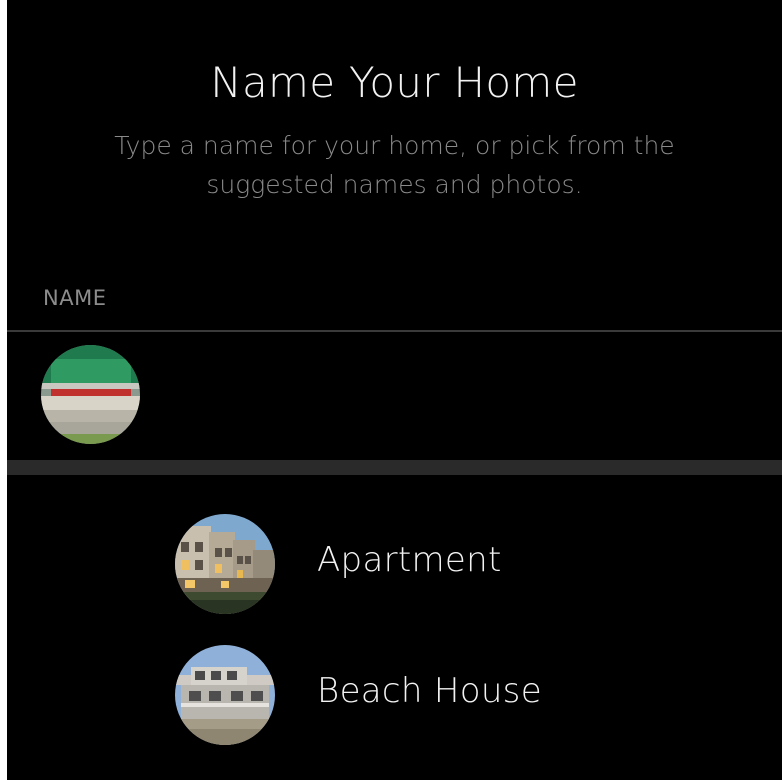 The width and height of the screenshot is (782, 780). What do you see at coordinates (394, 467) in the screenshot?
I see `section-separator` at bounding box center [394, 467].